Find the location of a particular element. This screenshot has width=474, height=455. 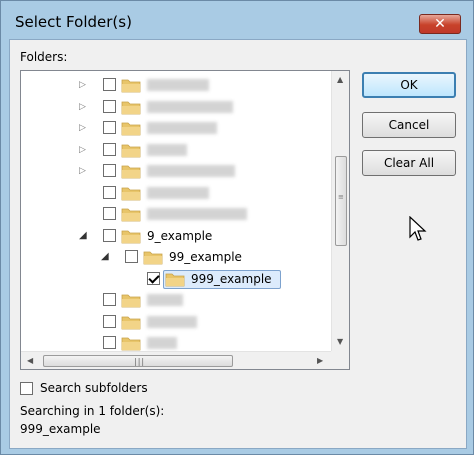

cancel-button: Cancel is located at coordinates (409, 125).